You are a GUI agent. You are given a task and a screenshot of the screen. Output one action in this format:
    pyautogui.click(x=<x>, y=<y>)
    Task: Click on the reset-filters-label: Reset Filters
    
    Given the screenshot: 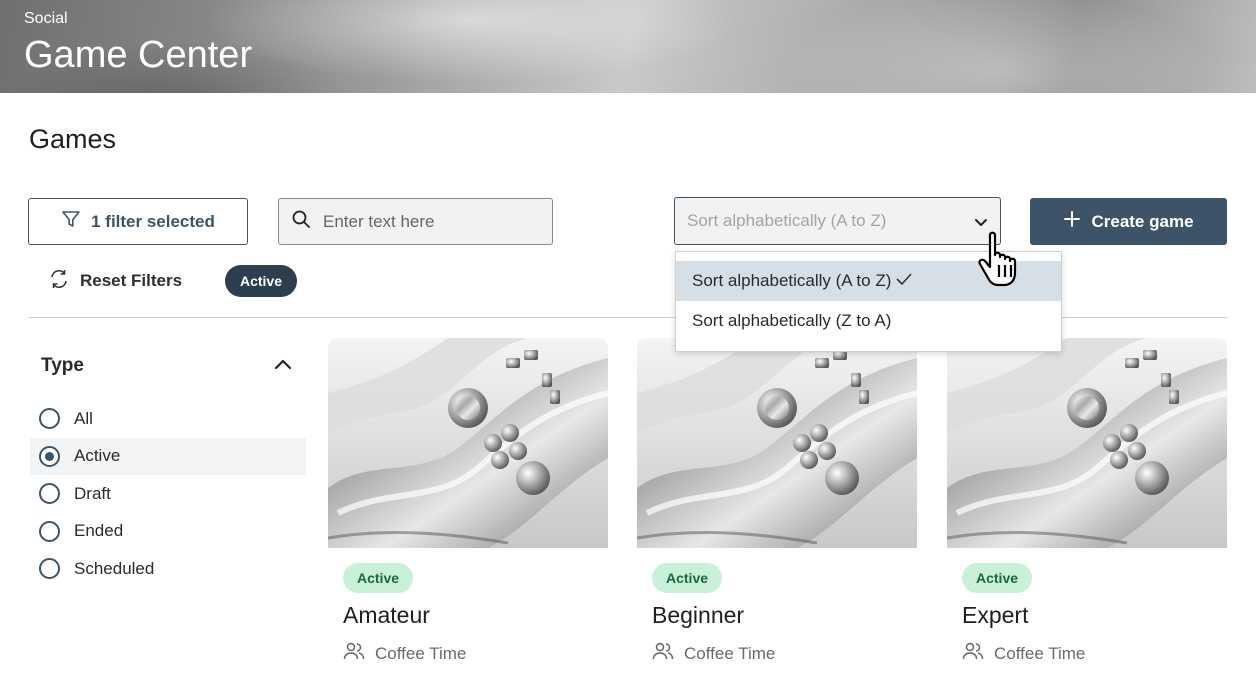 What is the action you would take?
    pyautogui.click(x=131, y=280)
    